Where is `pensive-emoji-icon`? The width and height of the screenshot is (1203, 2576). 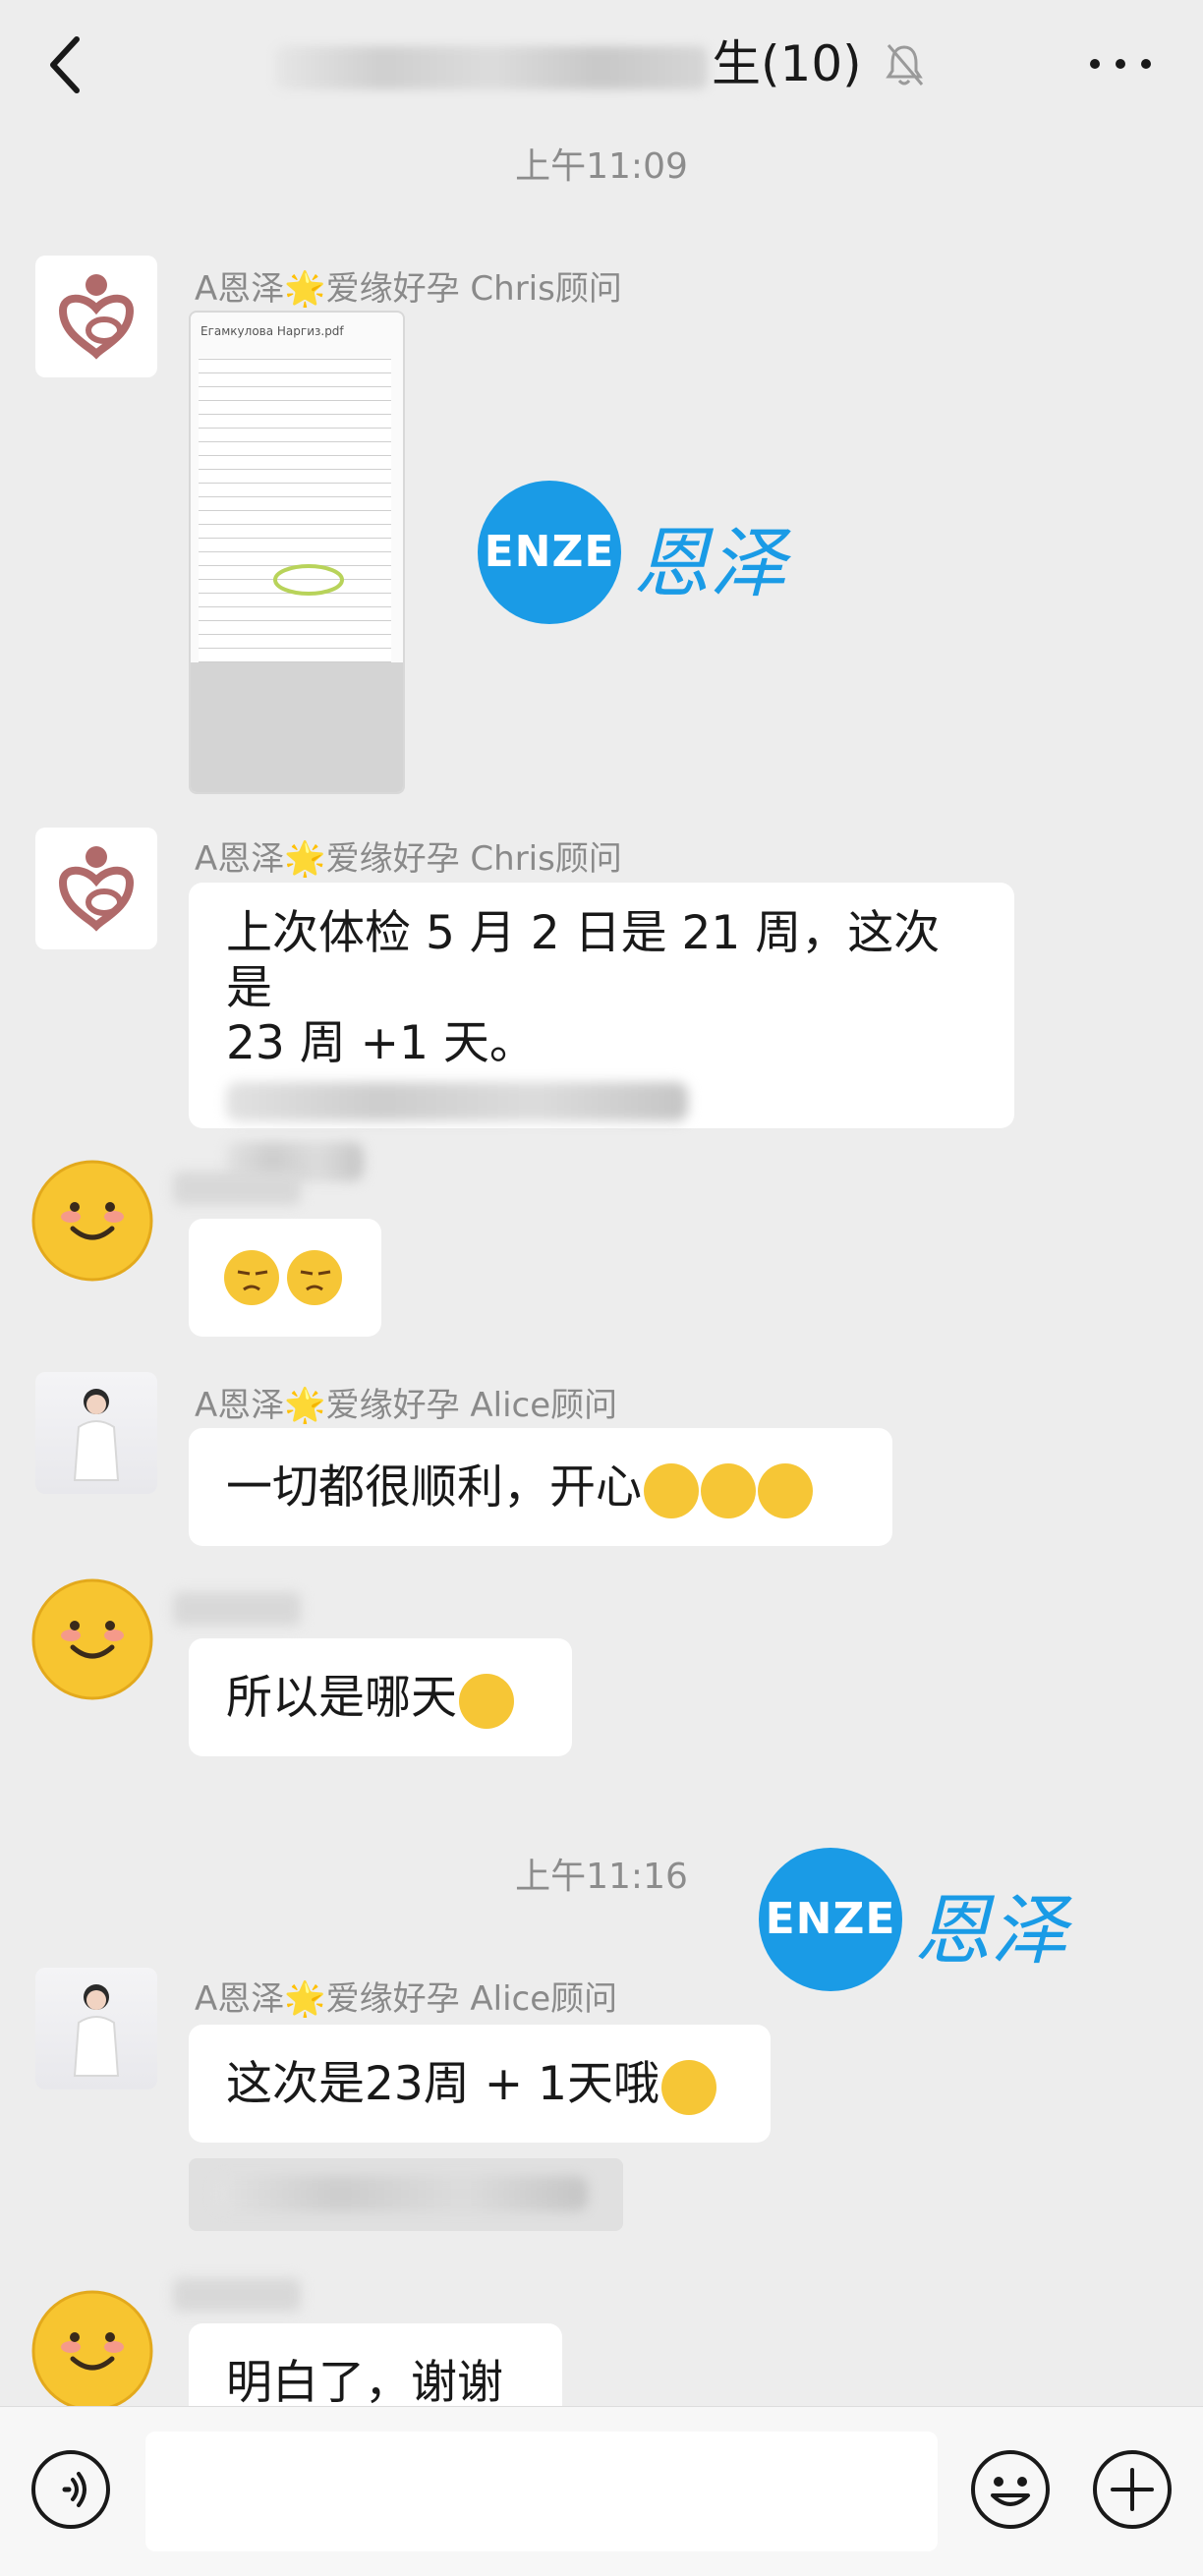
pensive-emoji-icon is located at coordinates (283, 1277).